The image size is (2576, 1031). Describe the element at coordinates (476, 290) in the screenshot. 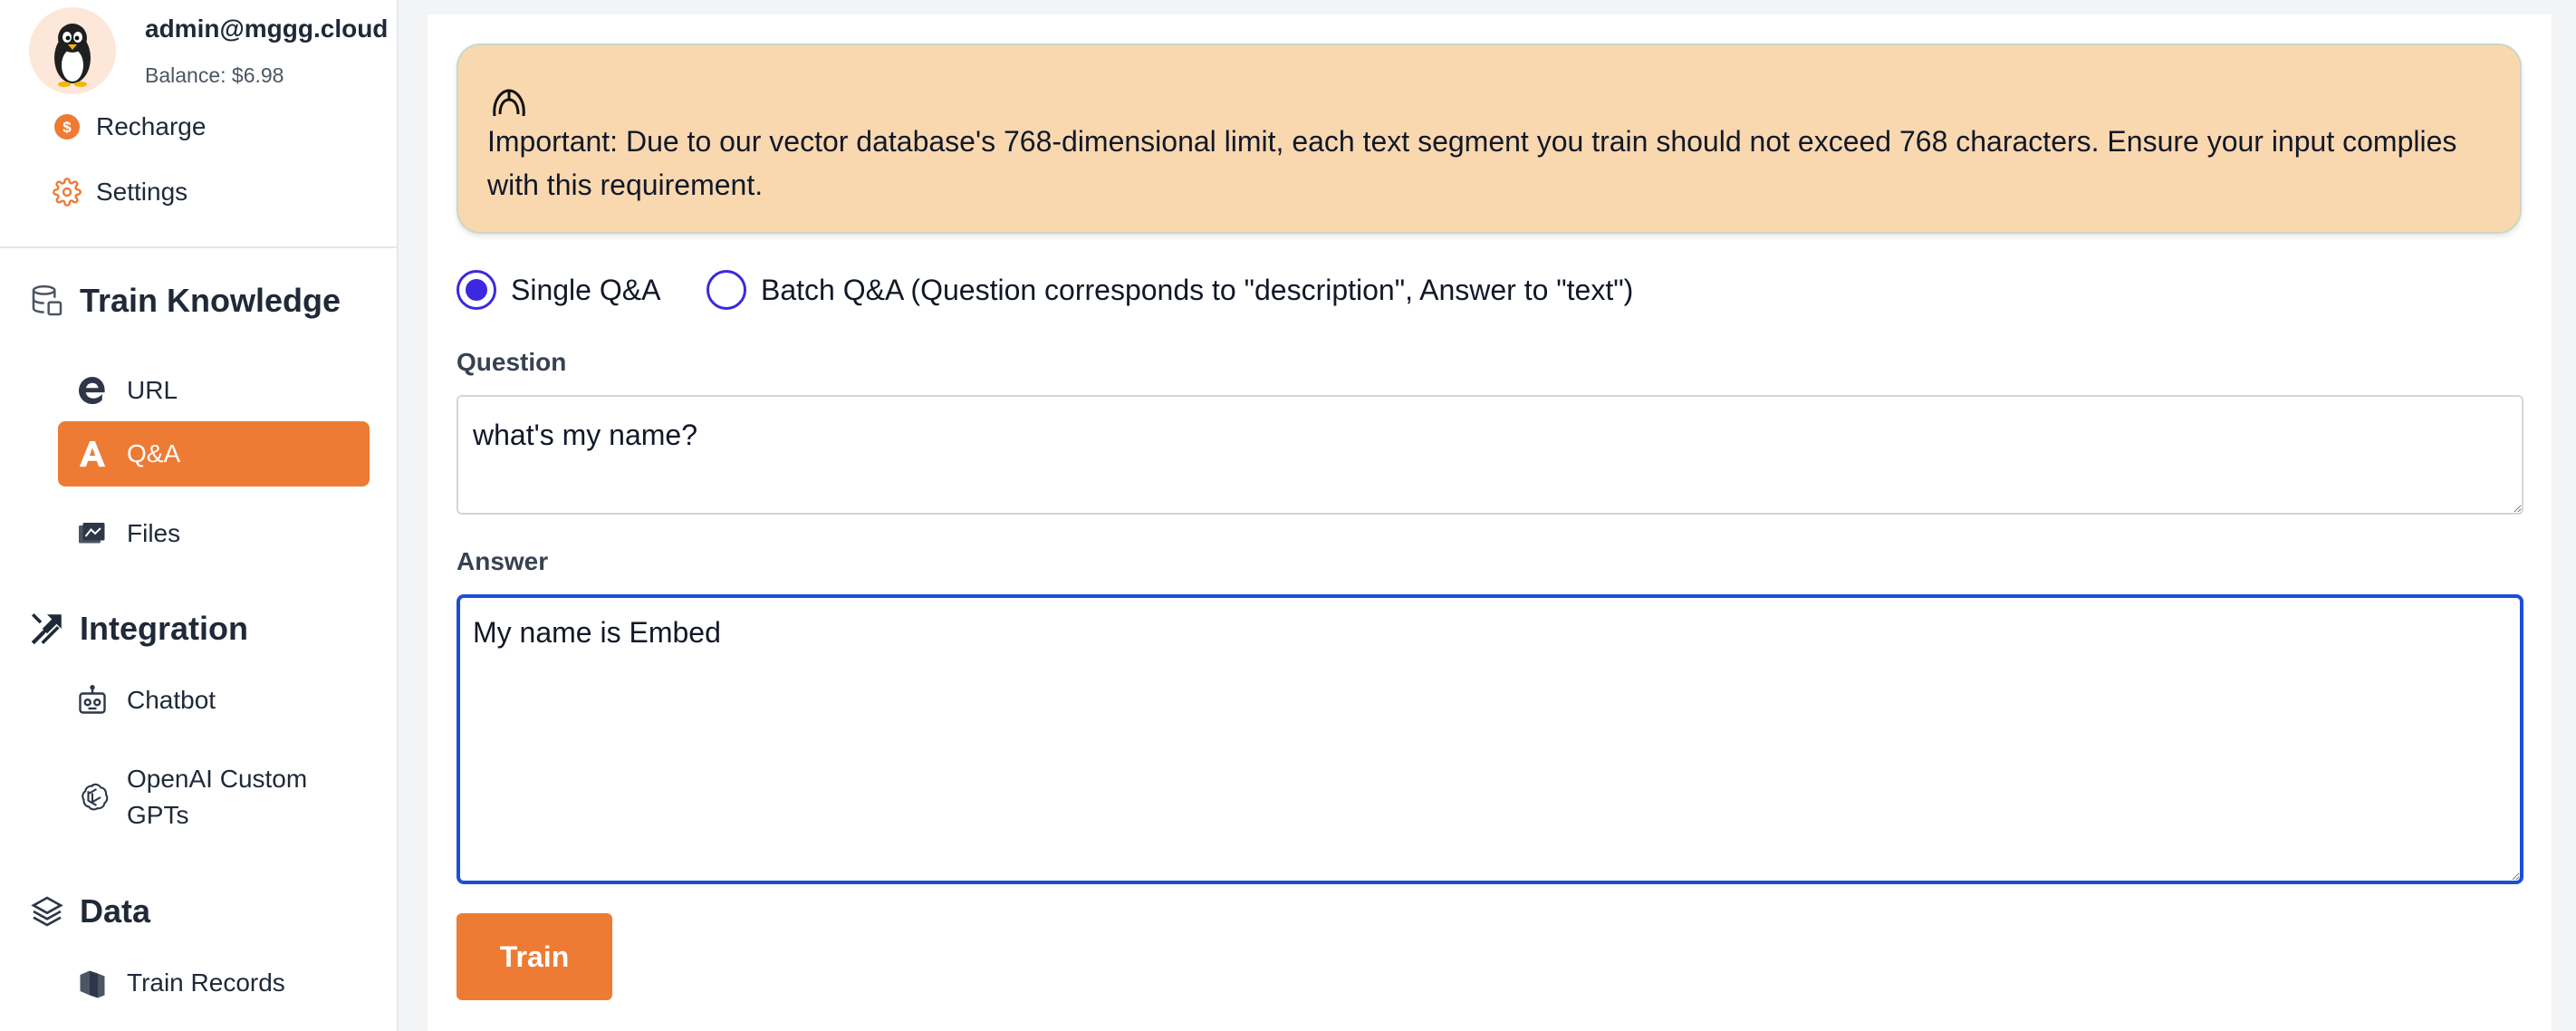

I see `single-qa-radio` at that location.